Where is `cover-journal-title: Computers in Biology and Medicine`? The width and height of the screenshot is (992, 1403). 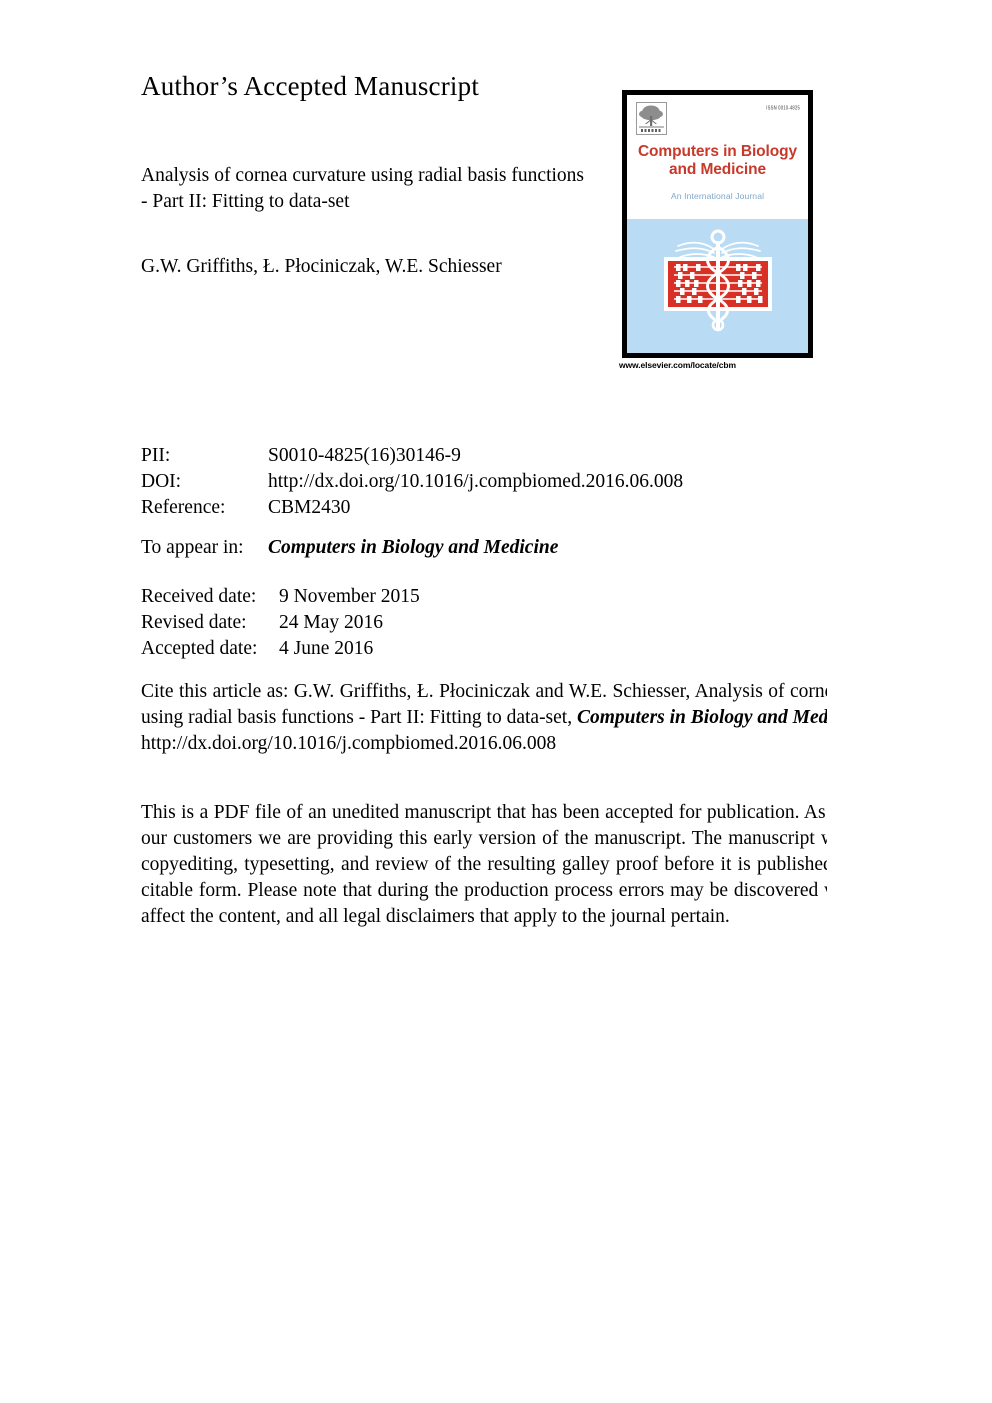 cover-journal-title: Computers in Biology and Medicine is located at coordinates (717, 161).